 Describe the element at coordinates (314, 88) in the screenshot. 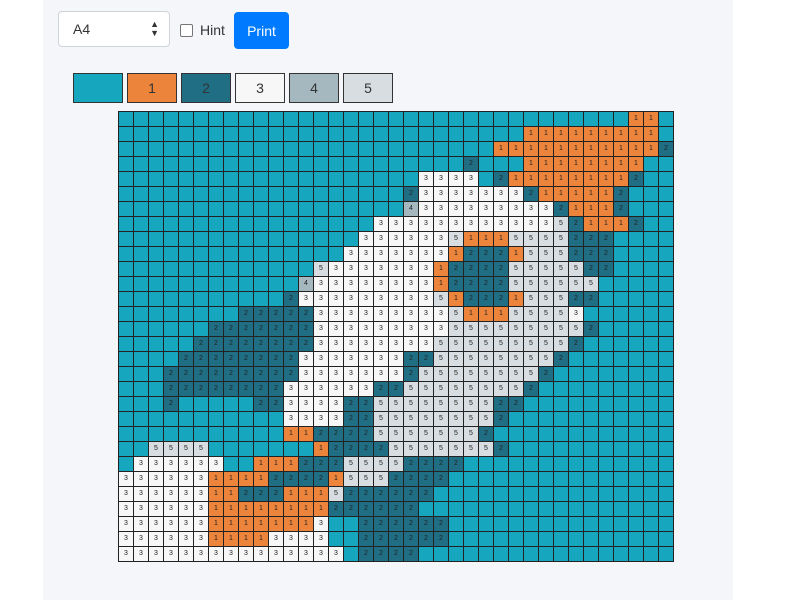

I see `color-swatch-4: 4` at that location.